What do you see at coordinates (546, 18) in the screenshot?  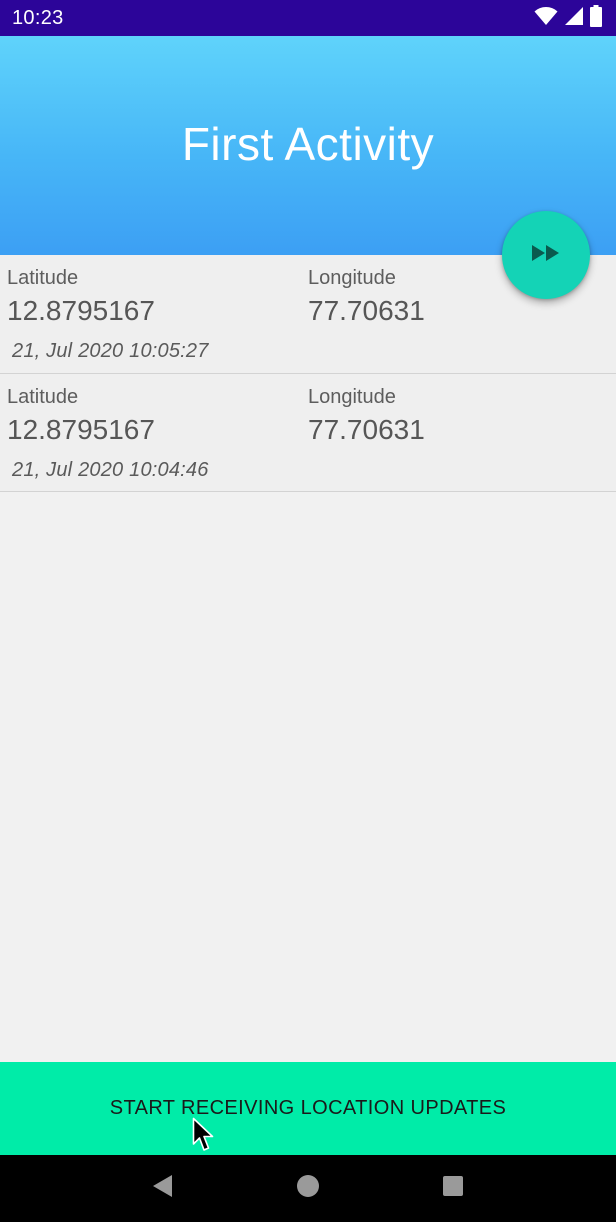 I see `wifi-icon` at bounding box center [546, 18].